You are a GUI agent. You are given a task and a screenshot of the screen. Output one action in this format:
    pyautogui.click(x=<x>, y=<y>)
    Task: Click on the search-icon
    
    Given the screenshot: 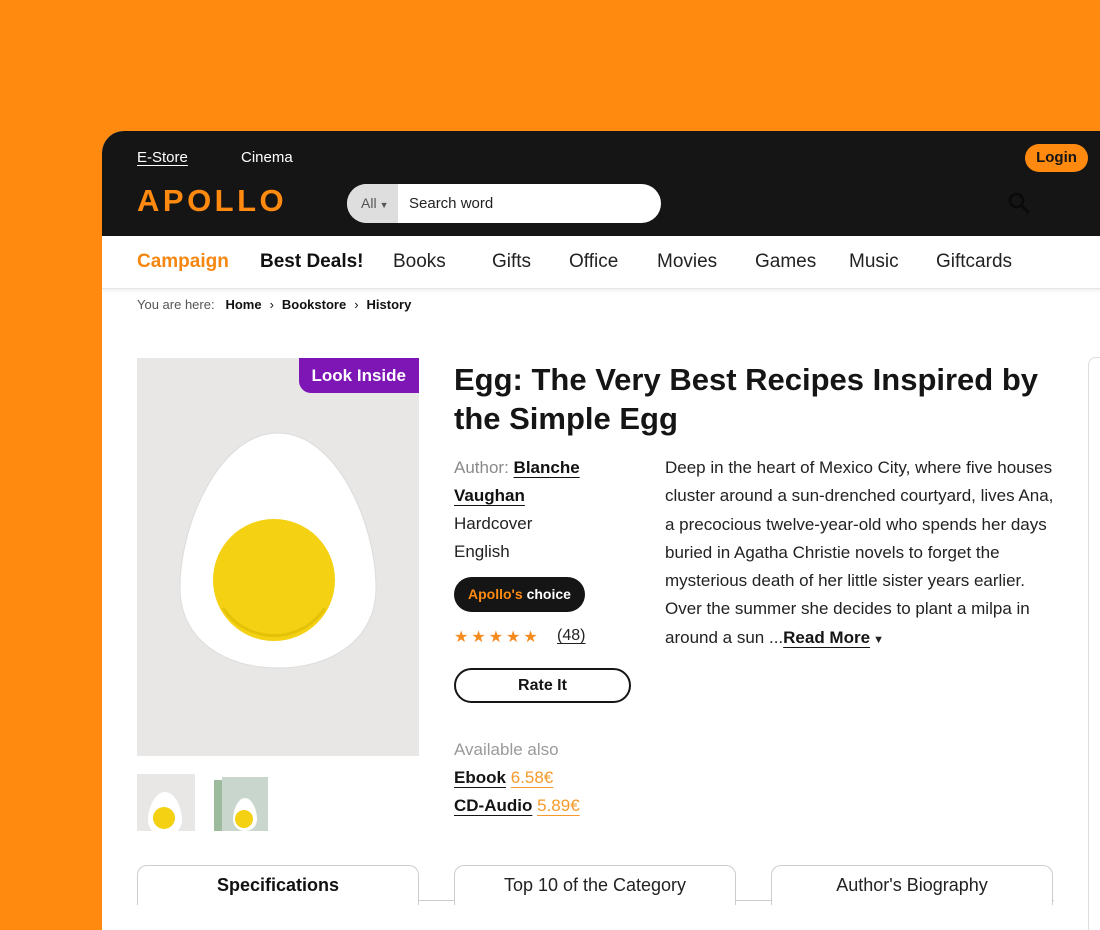 What is the action you would take?
    pyautogui.click(x=1019, y=203)
    